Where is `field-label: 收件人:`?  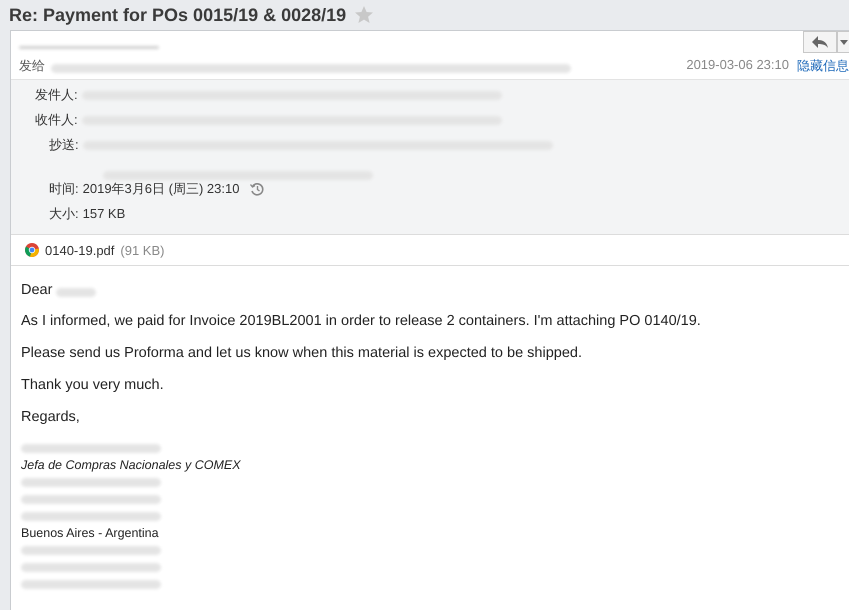 field-label: 收件人: is located at coordinates (56, 120).